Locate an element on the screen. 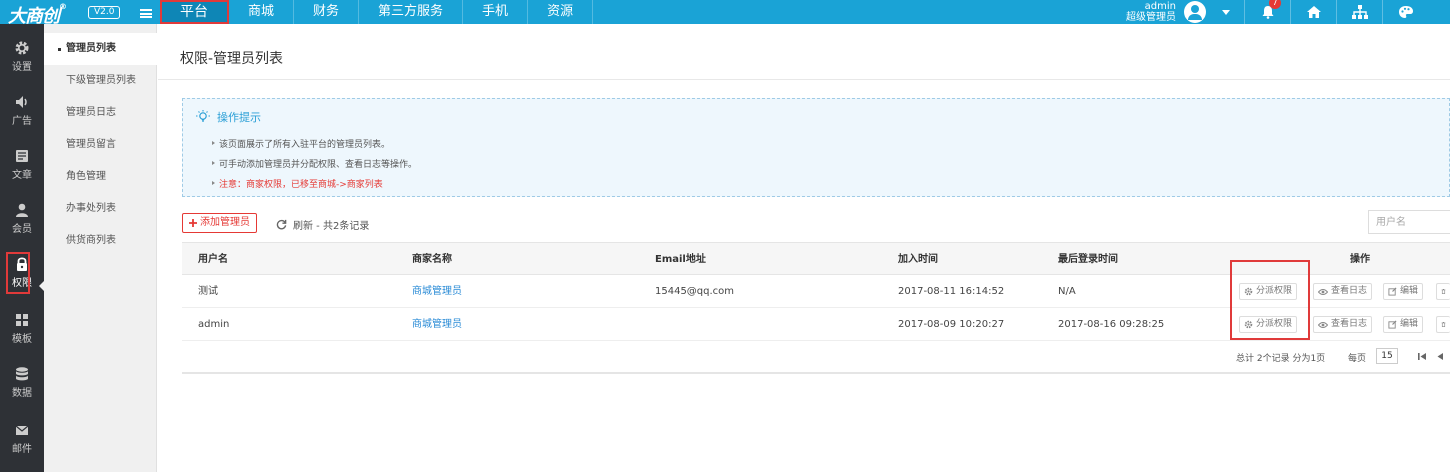 The height and width of the screenshot is (472, 1450). theme-button is located at coordinates (1405, 12).